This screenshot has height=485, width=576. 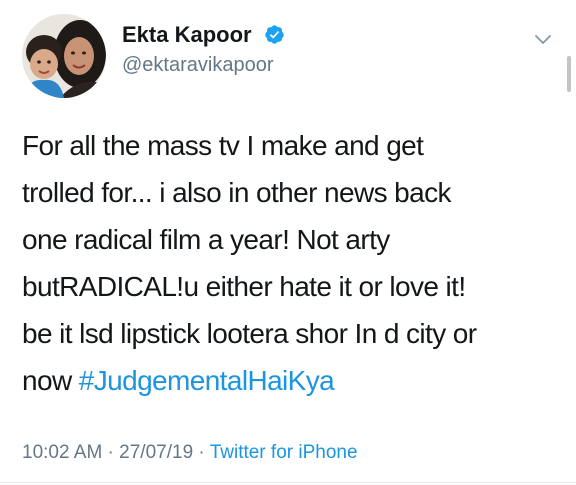 What do you see at coordinates (244, 286) in the screenshot?
I see `tweet-line: butRADICAL!u either hate it or love it!` at bounding box center [244, 286].